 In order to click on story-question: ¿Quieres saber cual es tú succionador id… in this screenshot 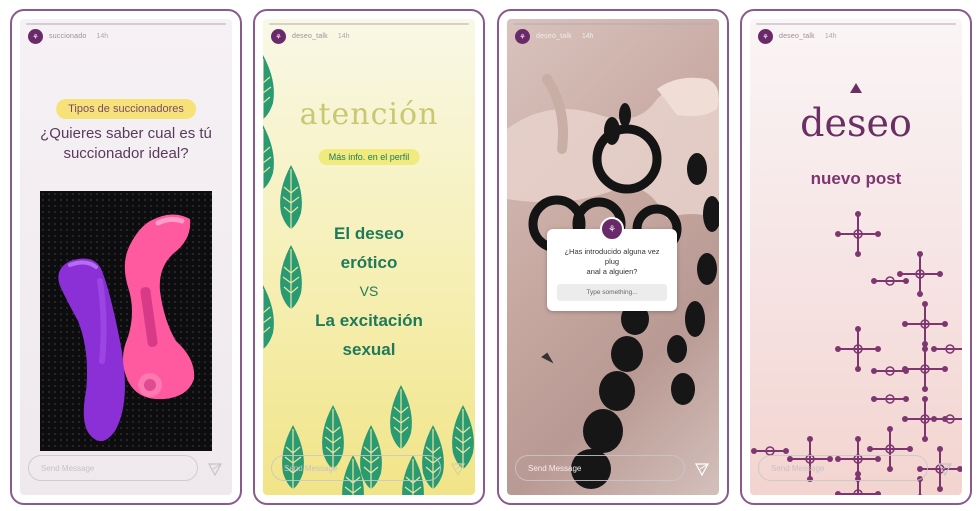, I will do `click(126, 144)`.